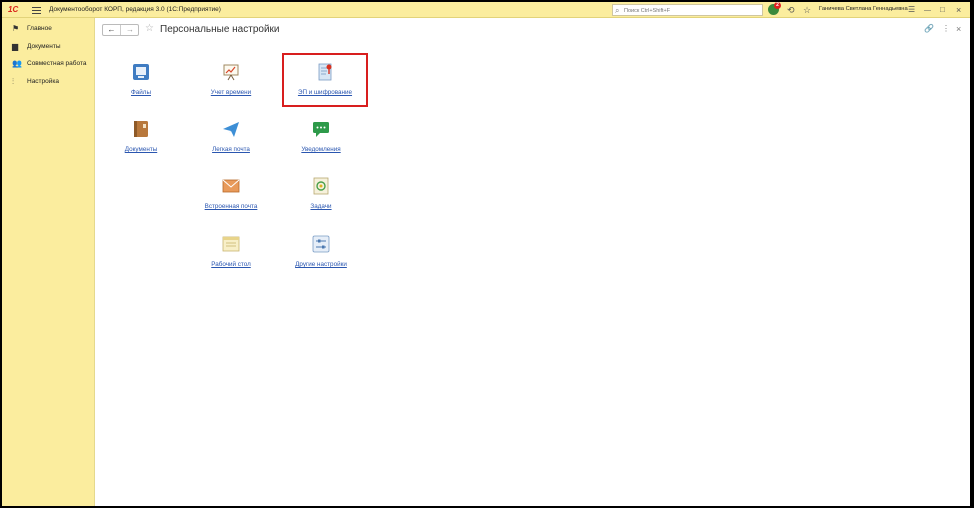 Image resolution: width=974 pixels, height=508 pixels. What do you see at coordinates (777, 5) in the screenshot?
I see `notifications-badge: 2` at bounding box center [777, 5].